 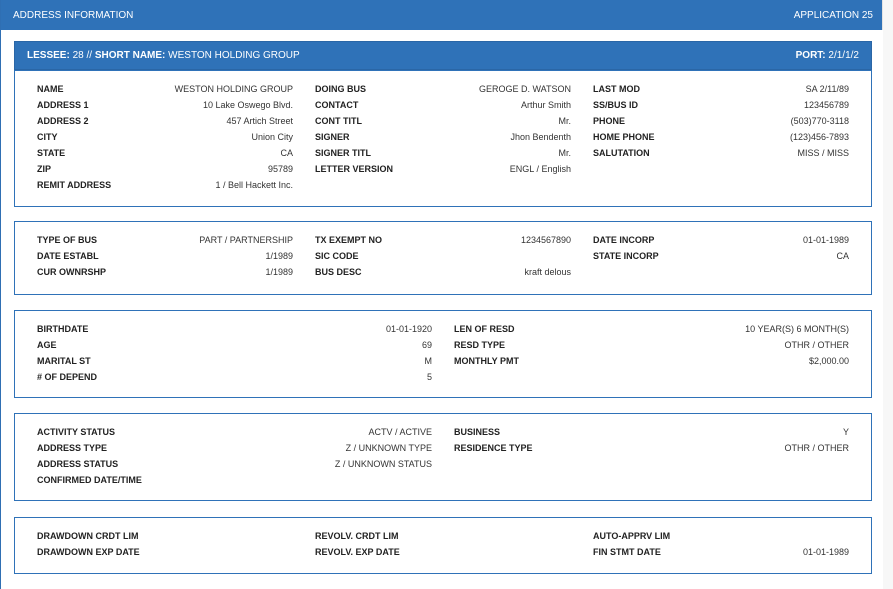 I want to click on field-value-phone: (503)770-3118, so click(x=819, y=121).